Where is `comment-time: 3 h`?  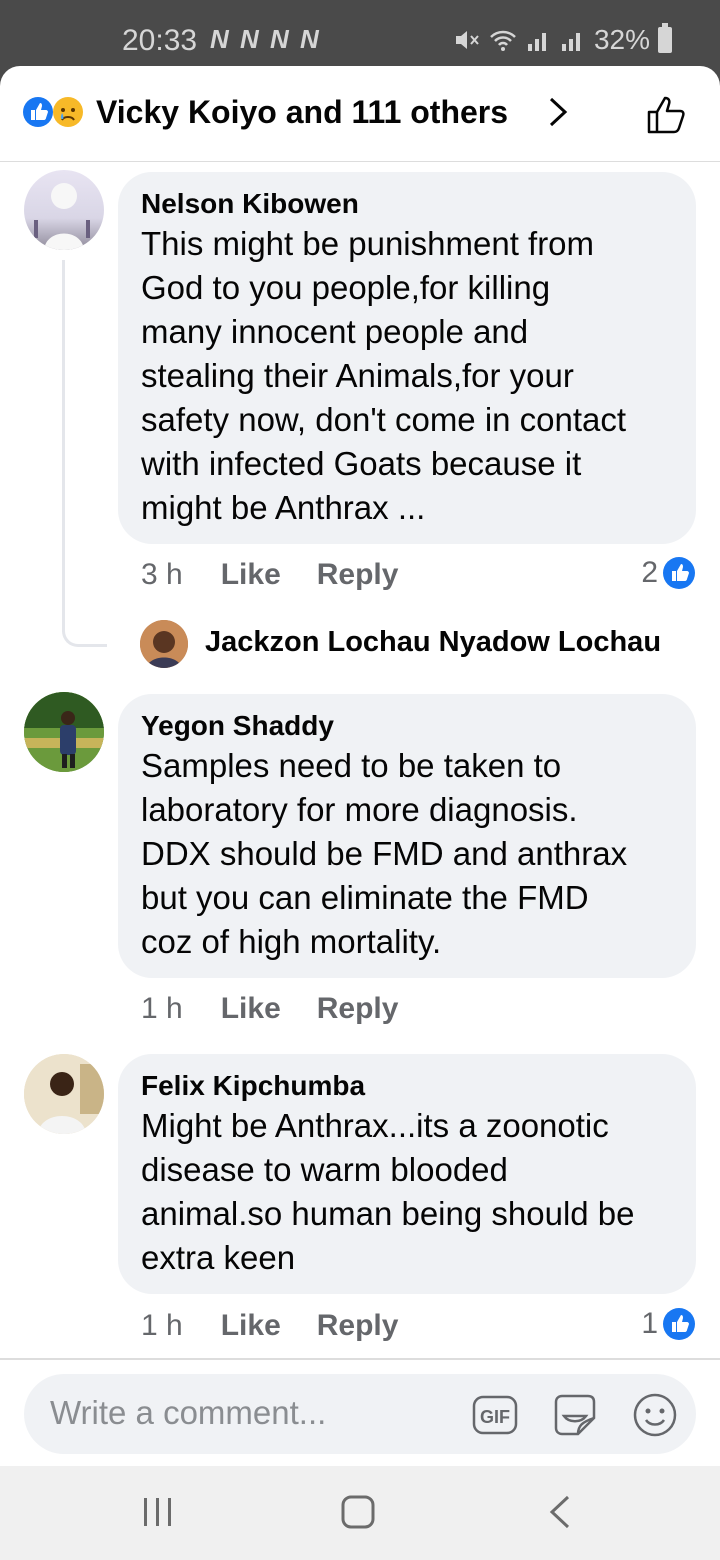 comment-time: 3 h is located at coordinates (162, 574).